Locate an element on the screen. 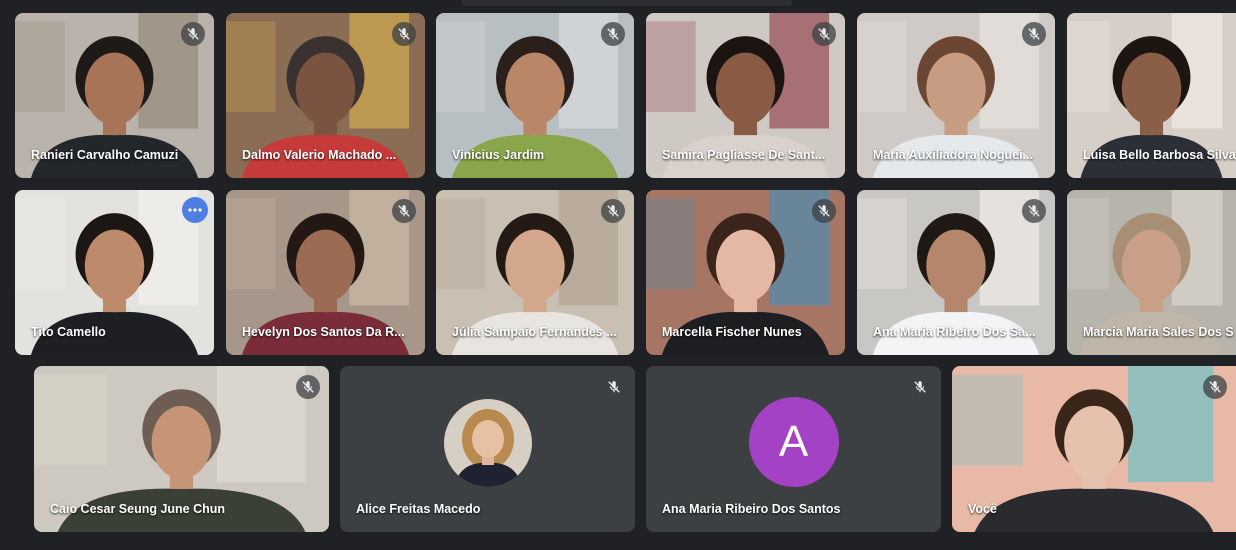 The height and width of the screenshot is (550, 1236). participant-name: Luisa Bello Barbosa Silva is located at coordinates (1159, 155).